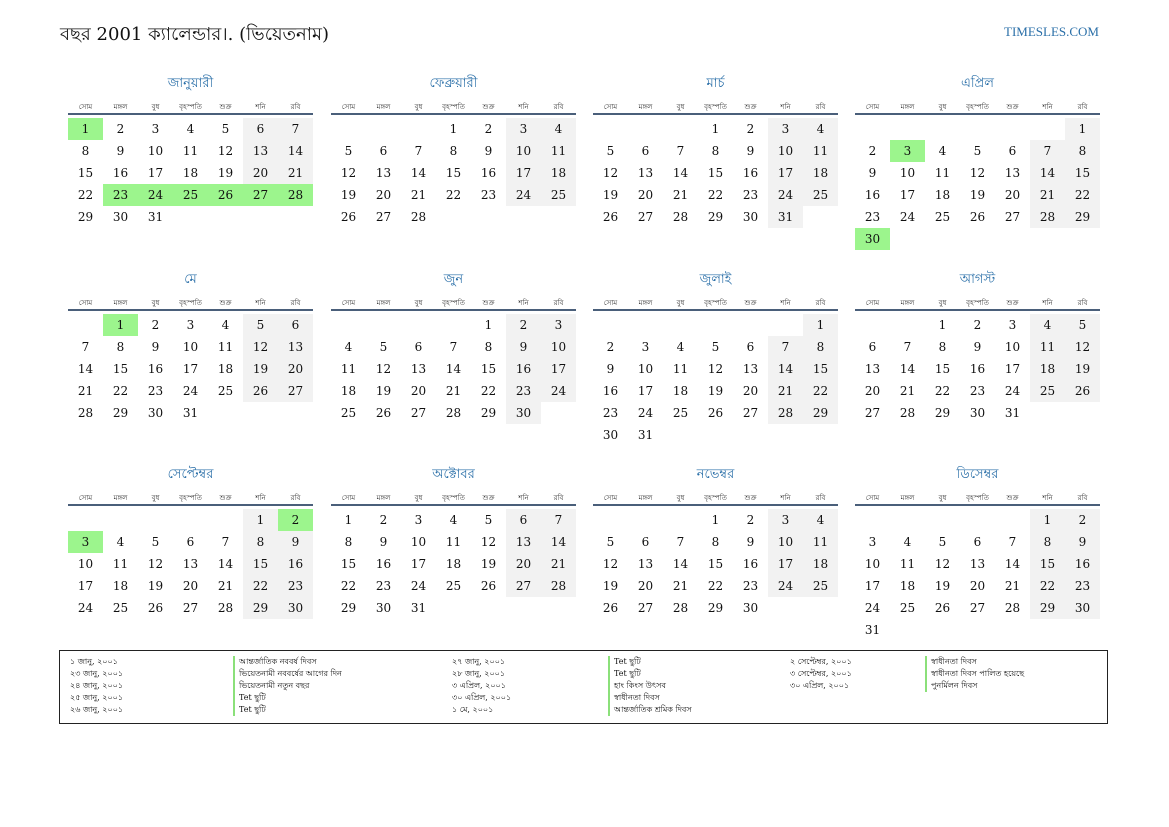 Image resolution: width=1169 pixels, height=827 pixels. What do you see at coordinates (907, 369) in the screenshot?
I see `day-cell: 14` at bounding box center [907, 369].